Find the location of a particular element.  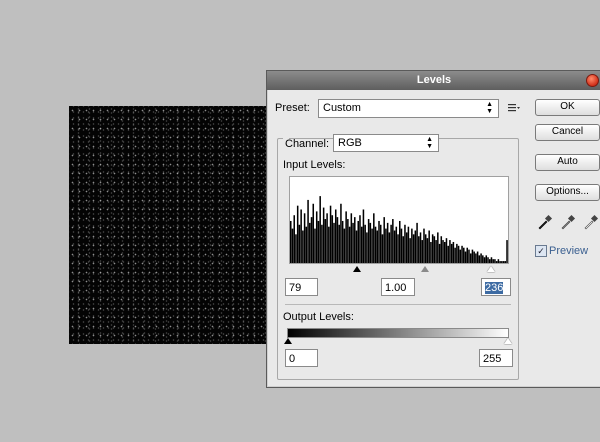

auto-button: Auto is located at coordinates (567, 162).